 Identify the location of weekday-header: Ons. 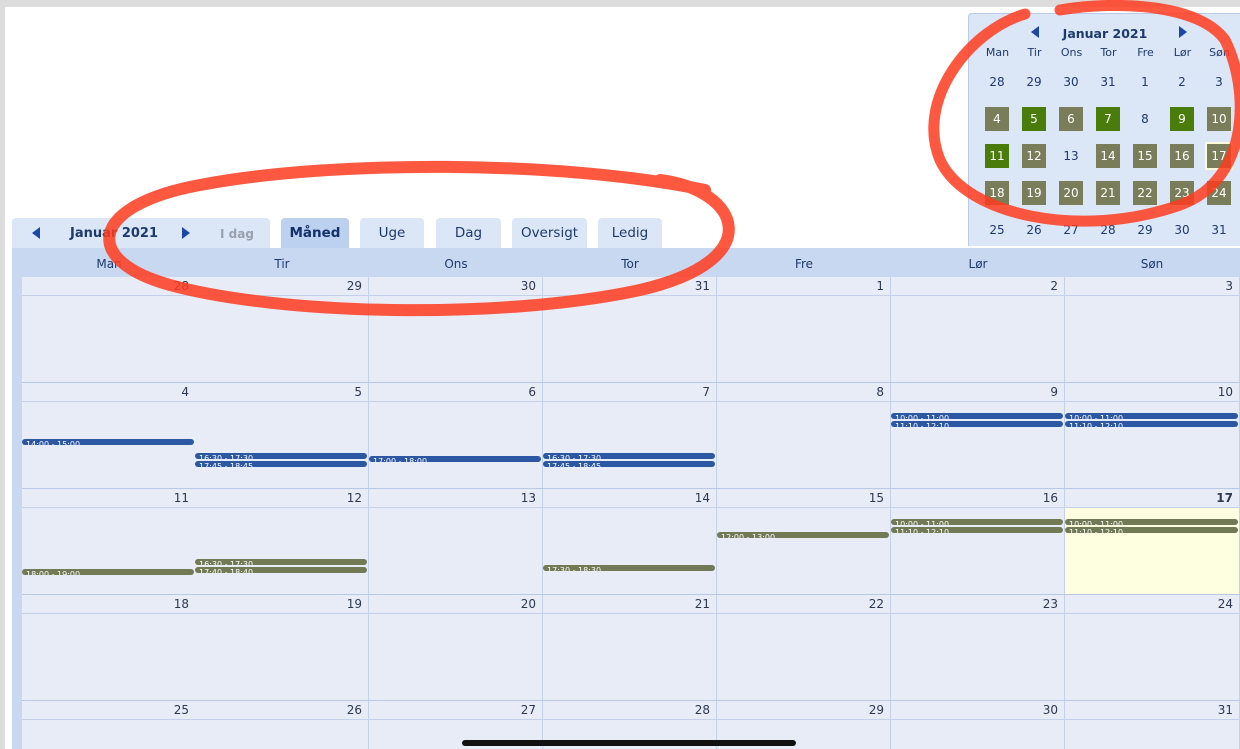
(456, 264).